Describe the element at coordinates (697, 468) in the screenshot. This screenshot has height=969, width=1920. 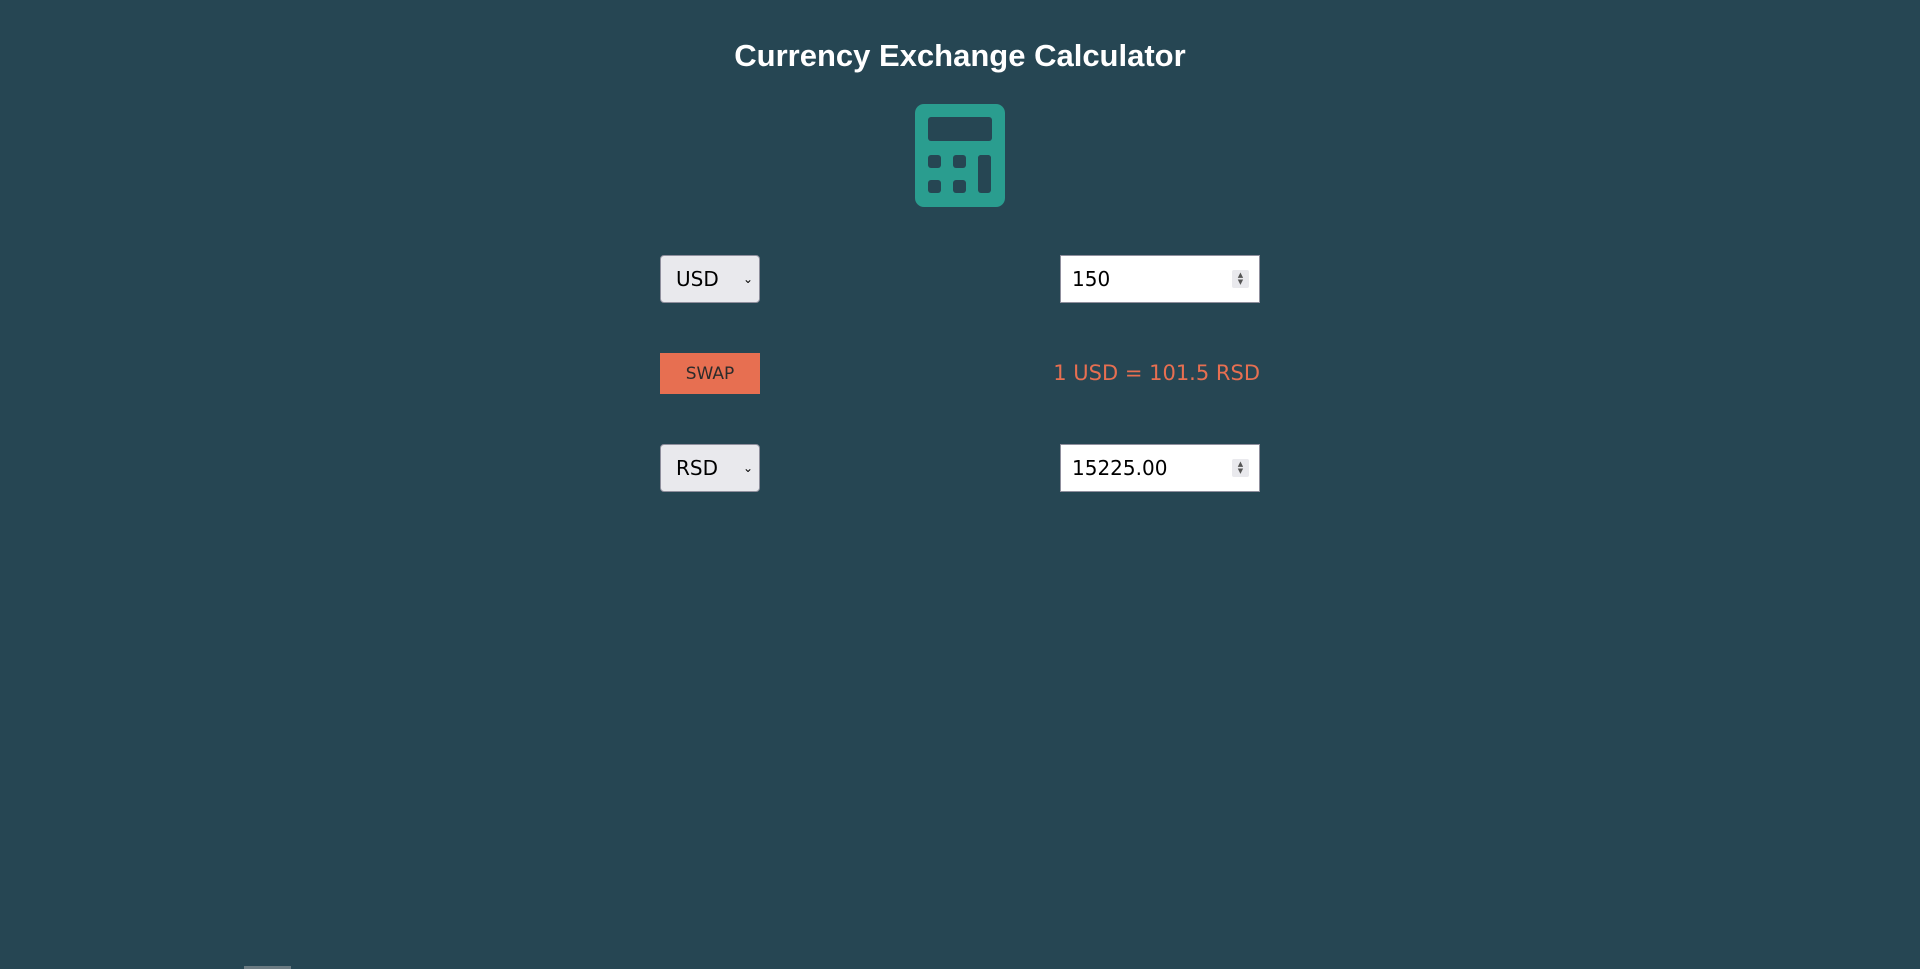
I see `to-currency-value: RSD` at that location.